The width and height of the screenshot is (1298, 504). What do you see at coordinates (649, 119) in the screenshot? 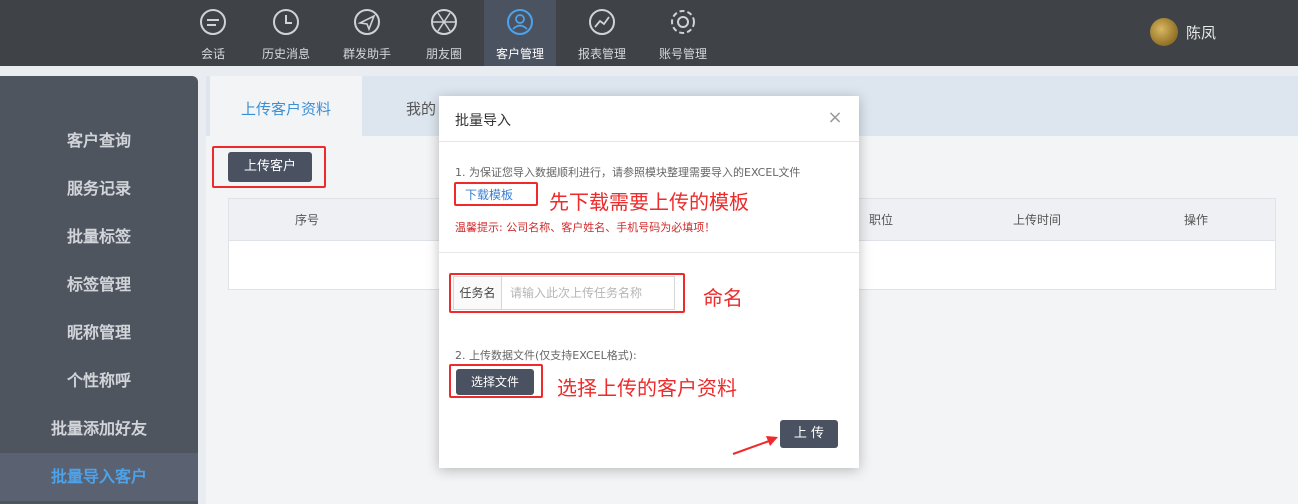
I see `dialog-header: 批量导入 ×` at bounding box center [649, 119].